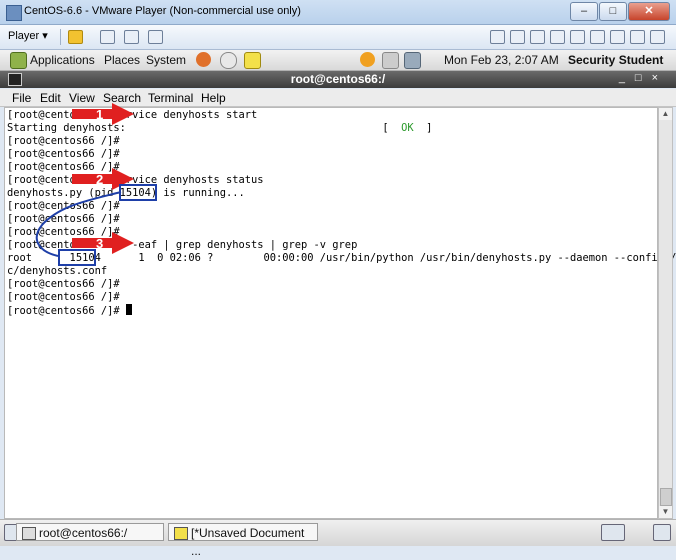  I want to click on network-status-icon, so click(412, 60).